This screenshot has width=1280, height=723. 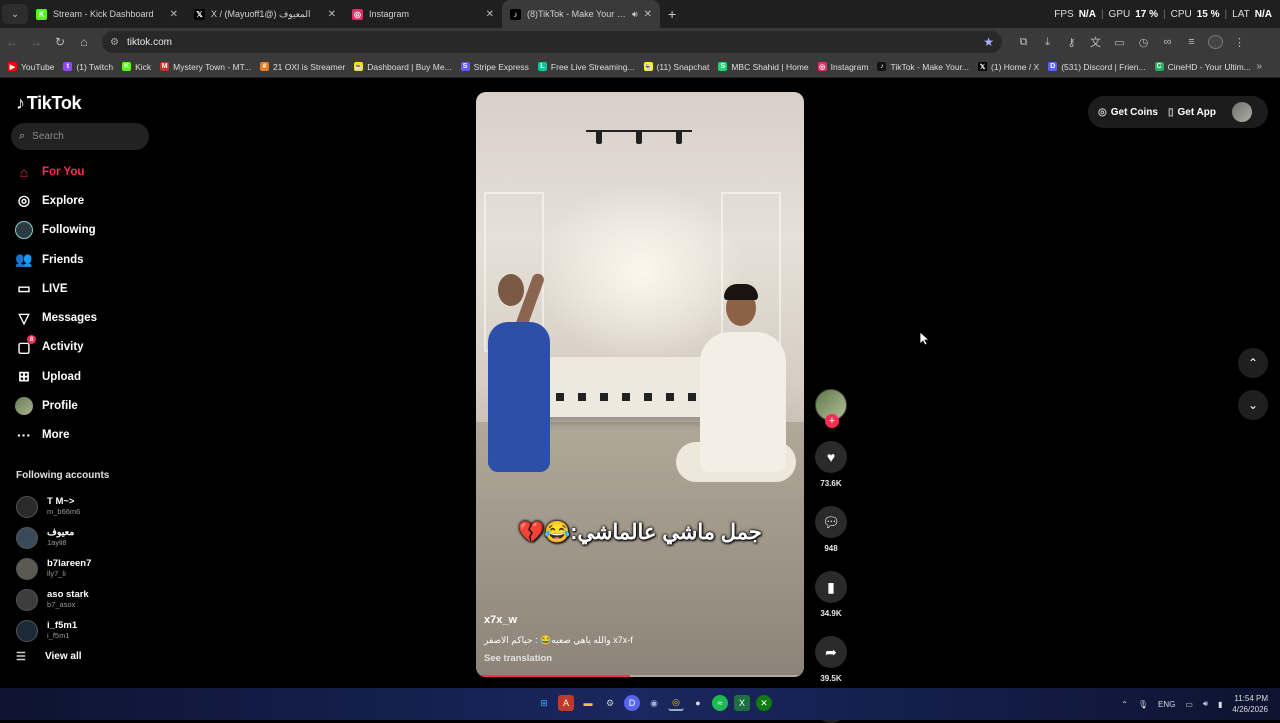 I want to click on following-account-item: معيوف 1ayli8, so click(x=86, y=537).